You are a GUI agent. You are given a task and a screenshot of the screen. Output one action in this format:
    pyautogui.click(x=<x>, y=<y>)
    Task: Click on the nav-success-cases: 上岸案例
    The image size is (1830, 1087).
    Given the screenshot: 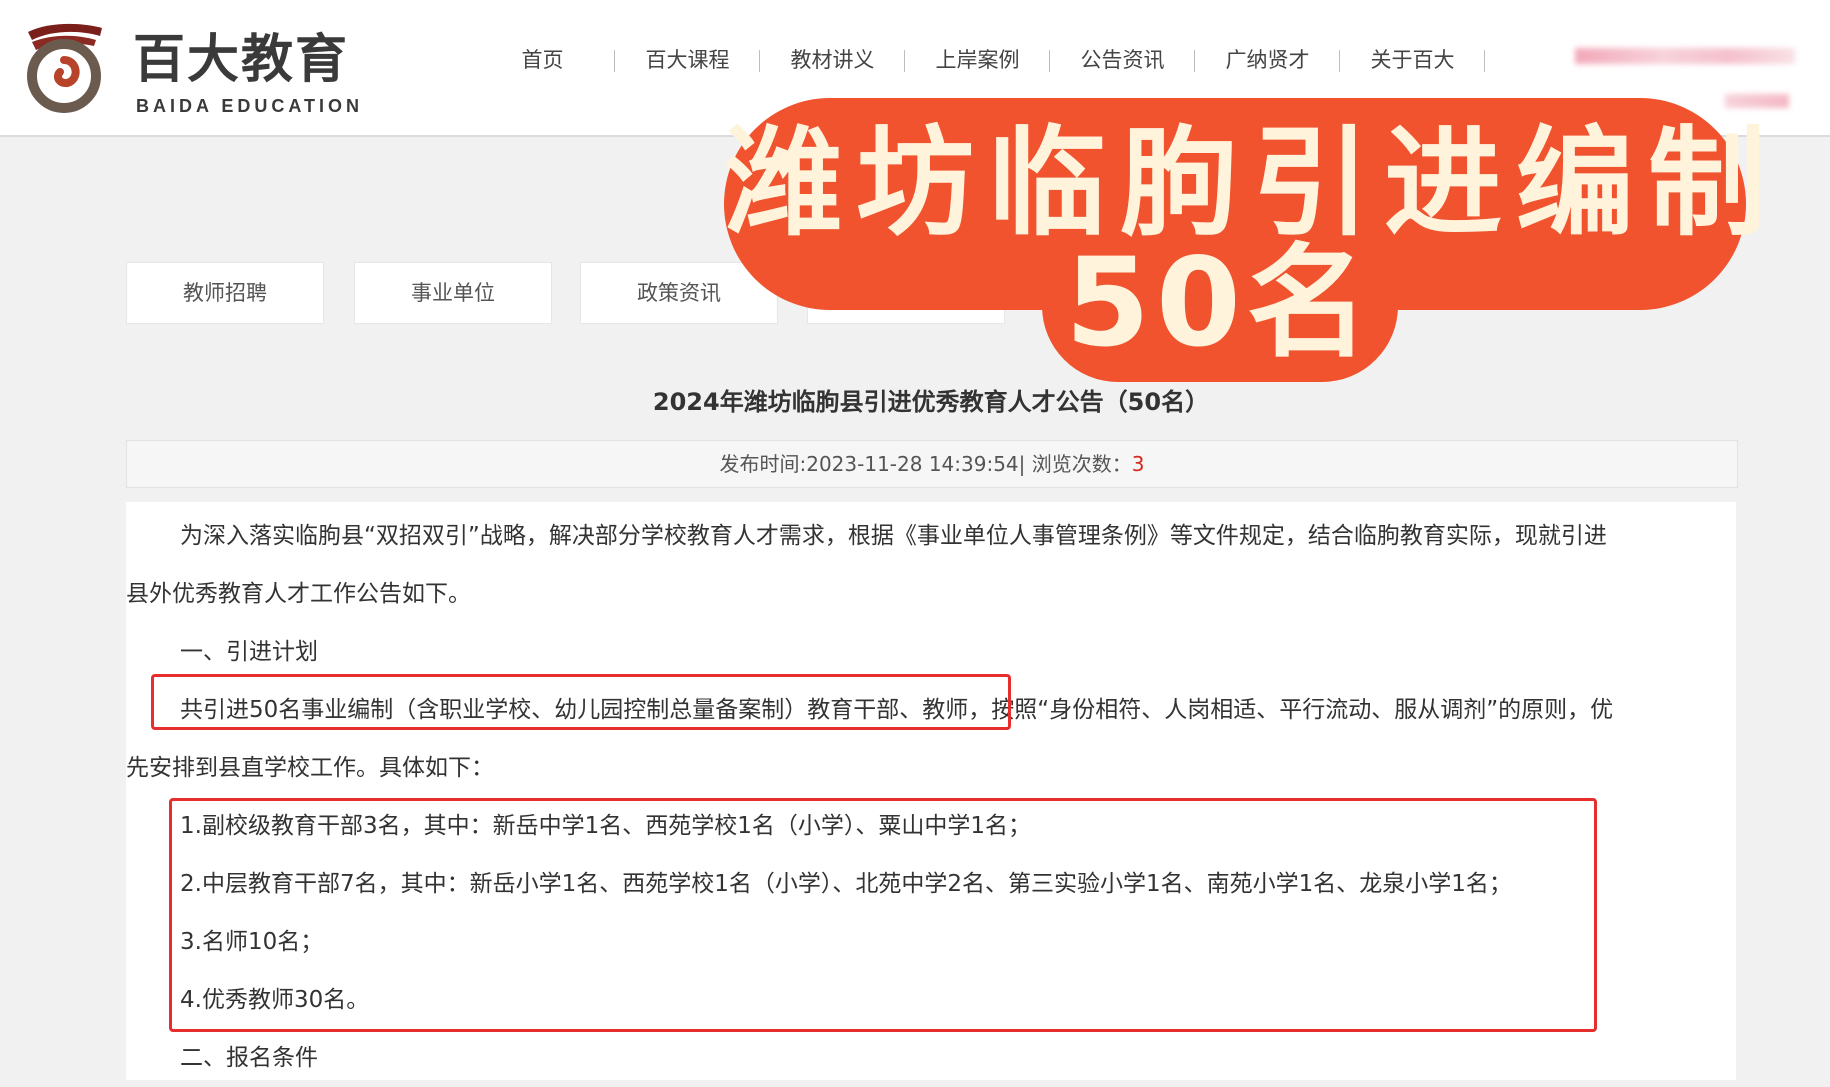 What is the action you would take?
    pyautogui.click(x=977, y=60)
    